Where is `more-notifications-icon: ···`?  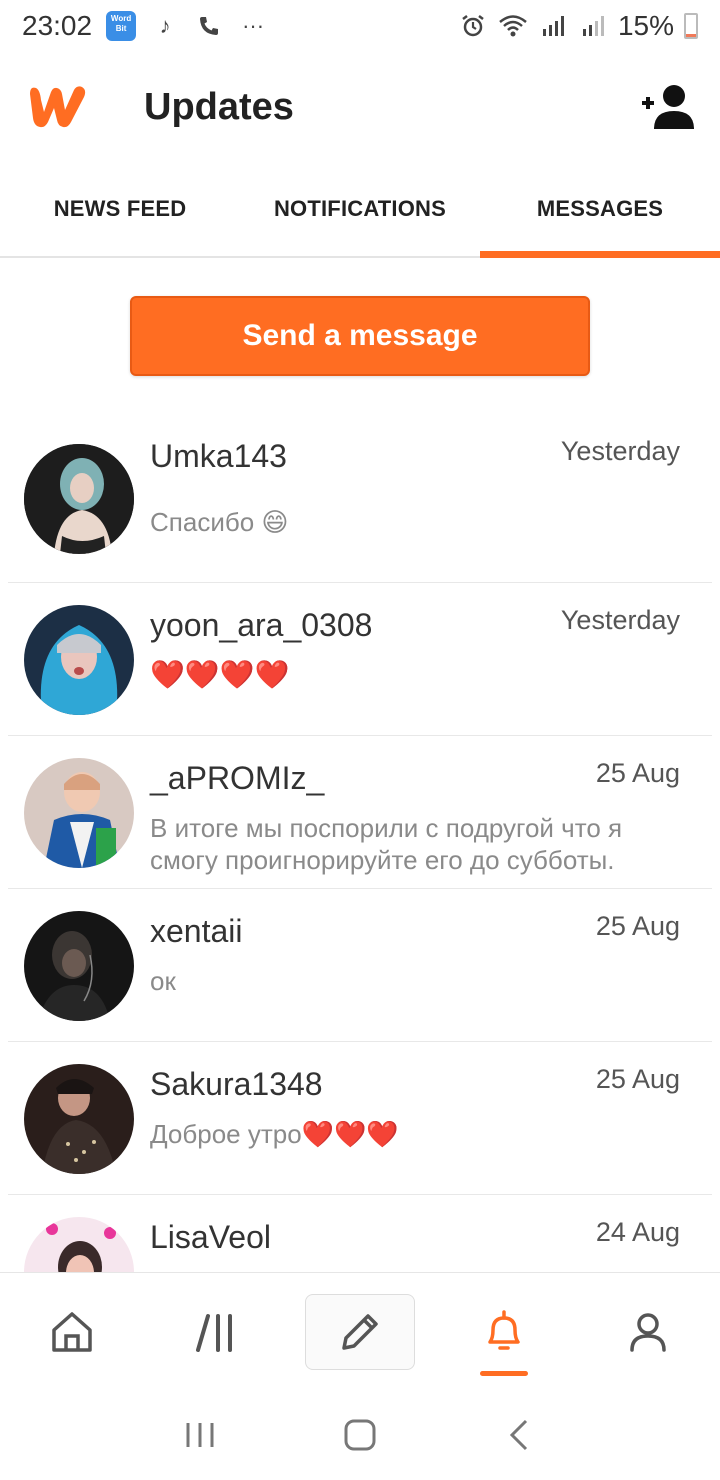 more-notifications-icon: ··· is located at coordinates (253, 25).